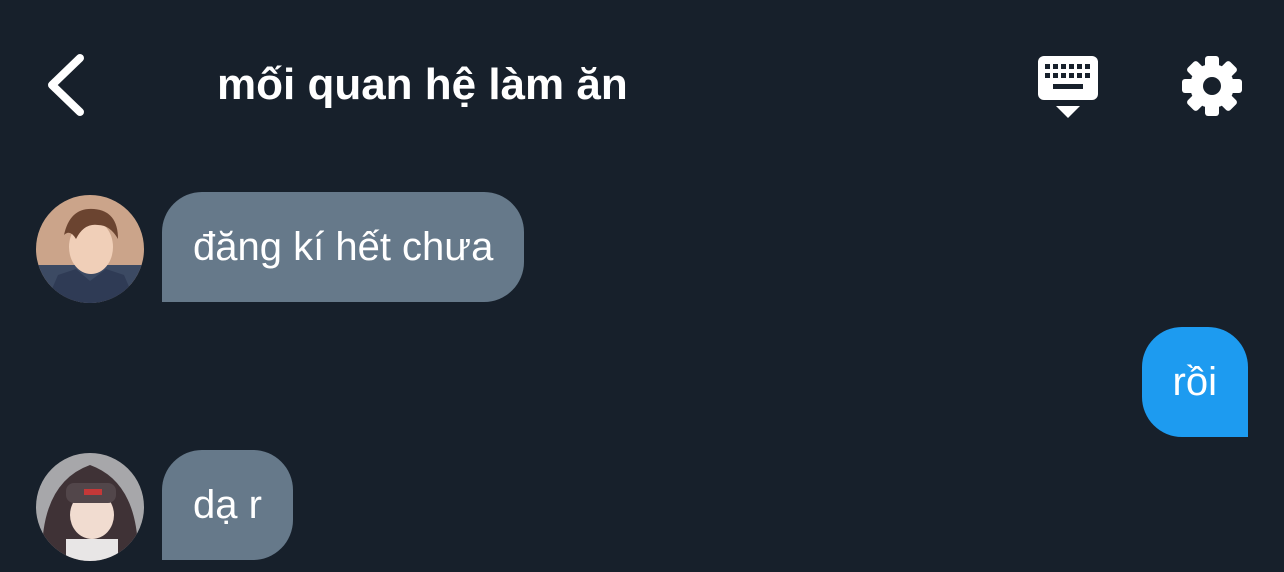  Describe the element at coordinates (1194, 382) in the screenshot. I see `message-bubble-outgoing: rồi` at that location.